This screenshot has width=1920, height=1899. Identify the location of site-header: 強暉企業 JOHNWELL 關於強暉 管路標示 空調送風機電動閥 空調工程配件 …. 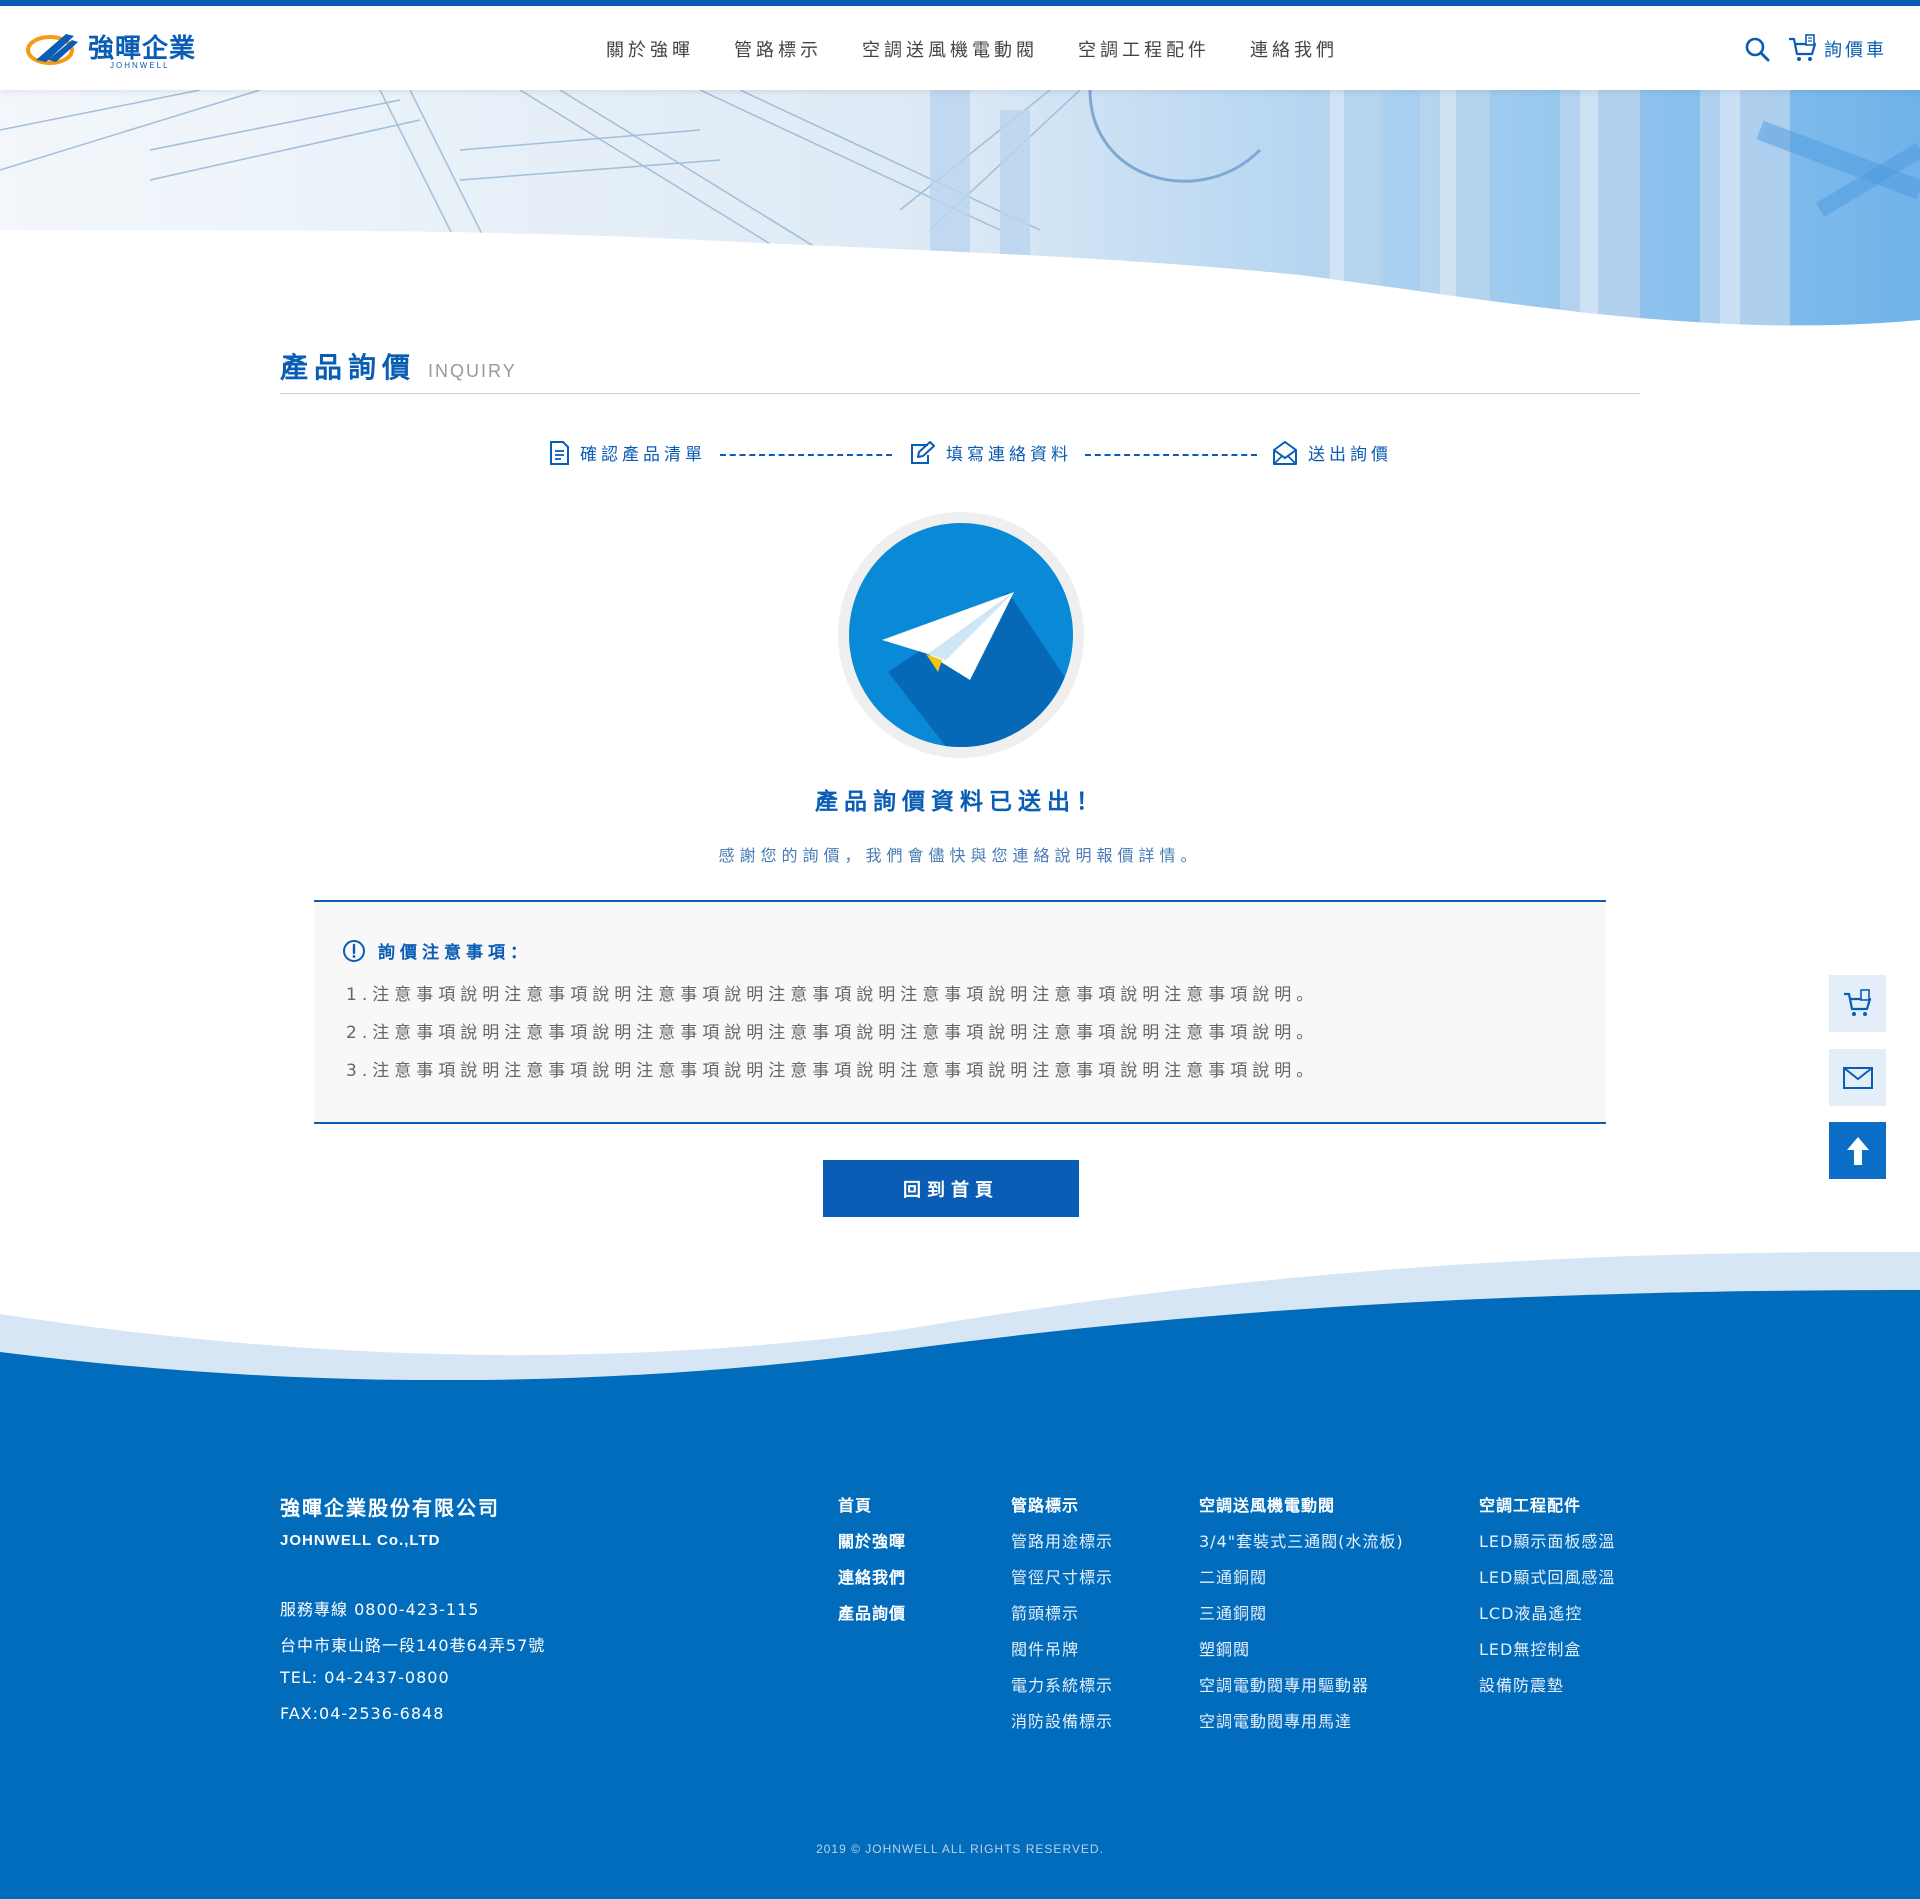
(960, 48).